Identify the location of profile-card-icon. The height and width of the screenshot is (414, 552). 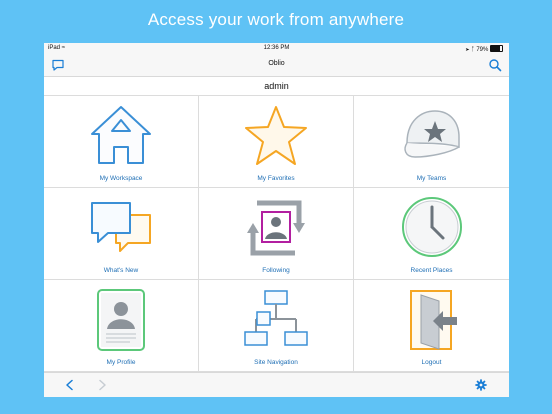
(121, 320).